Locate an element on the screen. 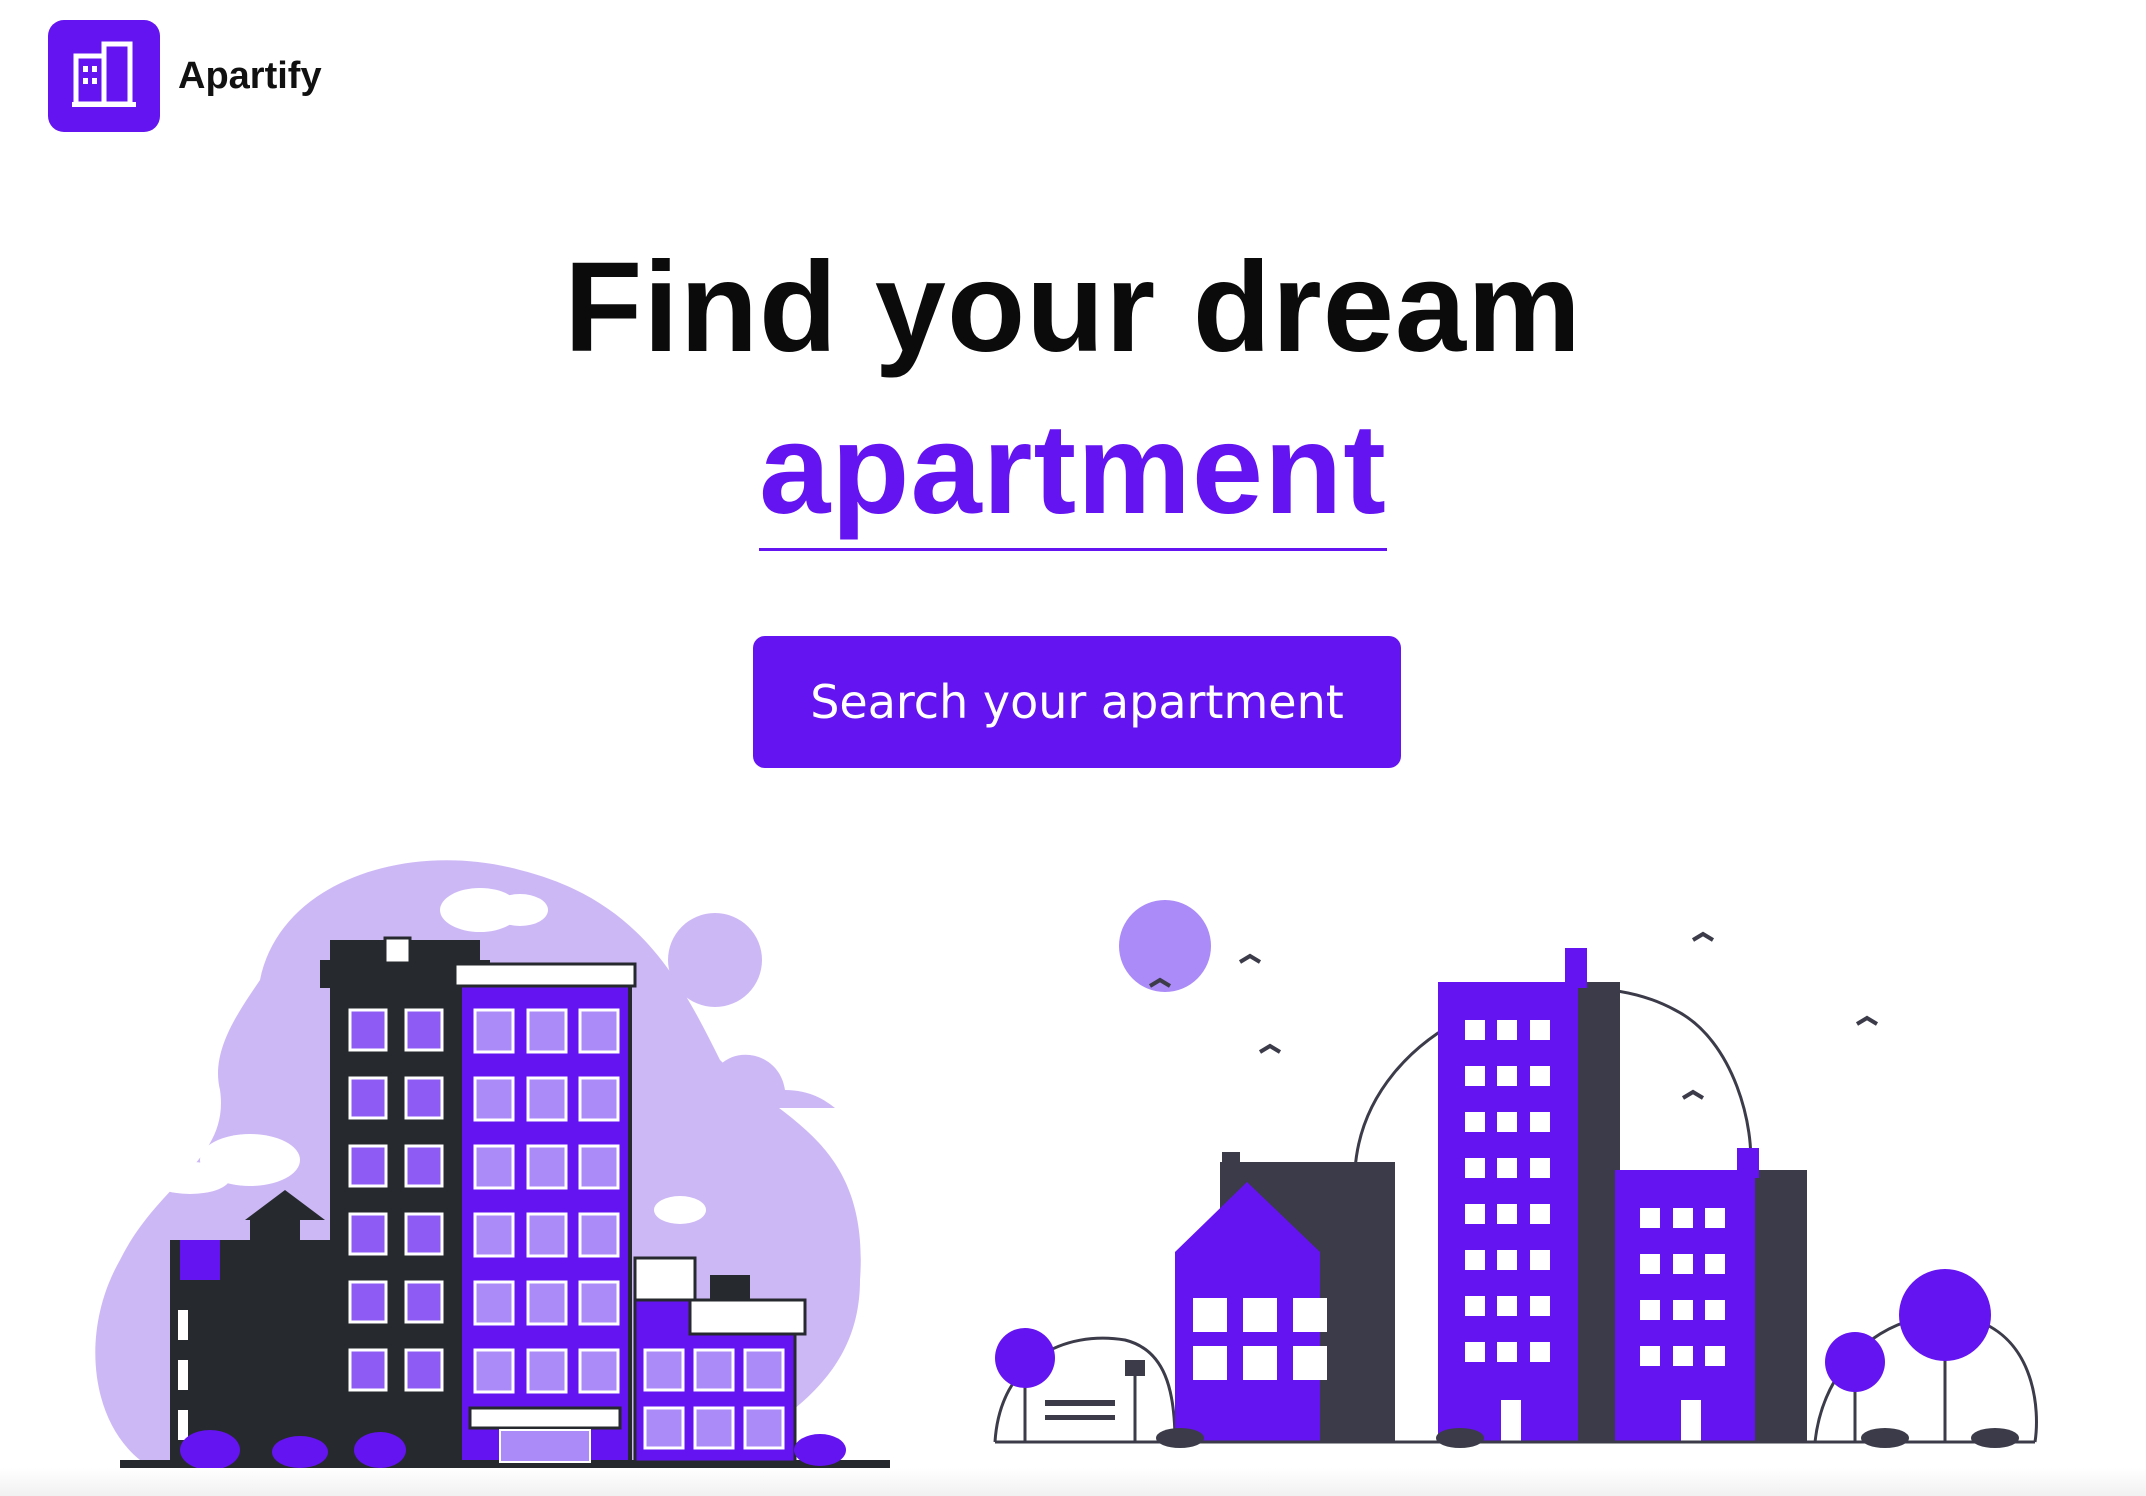 This screenshot has width=2146, height=1496. page-bottom-edge is located at coordinates (1073, 1482).